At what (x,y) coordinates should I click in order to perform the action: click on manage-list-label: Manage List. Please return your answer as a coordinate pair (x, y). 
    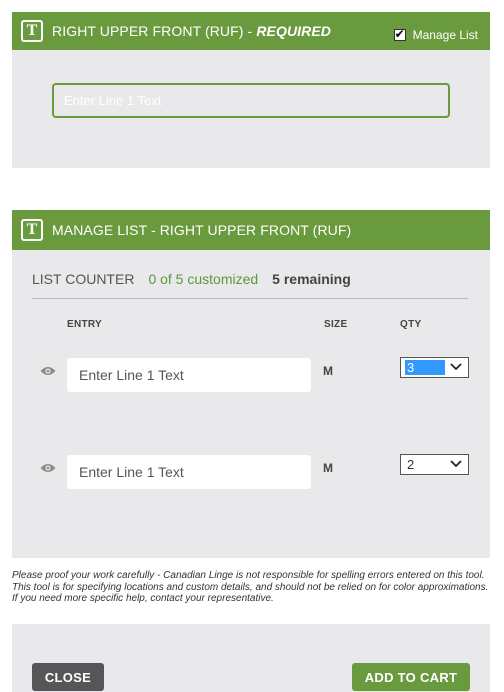
    Looking at the image, I should click on (445, 35).